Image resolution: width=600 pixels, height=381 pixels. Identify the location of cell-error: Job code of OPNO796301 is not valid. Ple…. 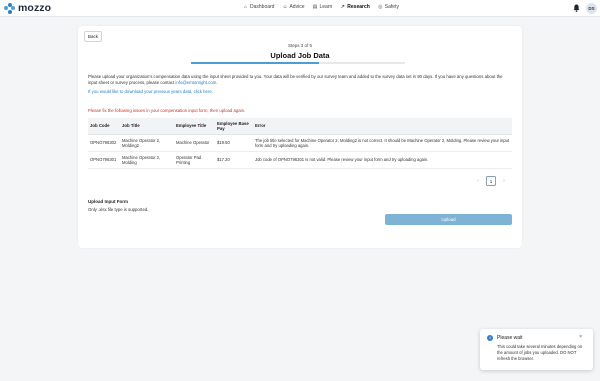
(342, 160).